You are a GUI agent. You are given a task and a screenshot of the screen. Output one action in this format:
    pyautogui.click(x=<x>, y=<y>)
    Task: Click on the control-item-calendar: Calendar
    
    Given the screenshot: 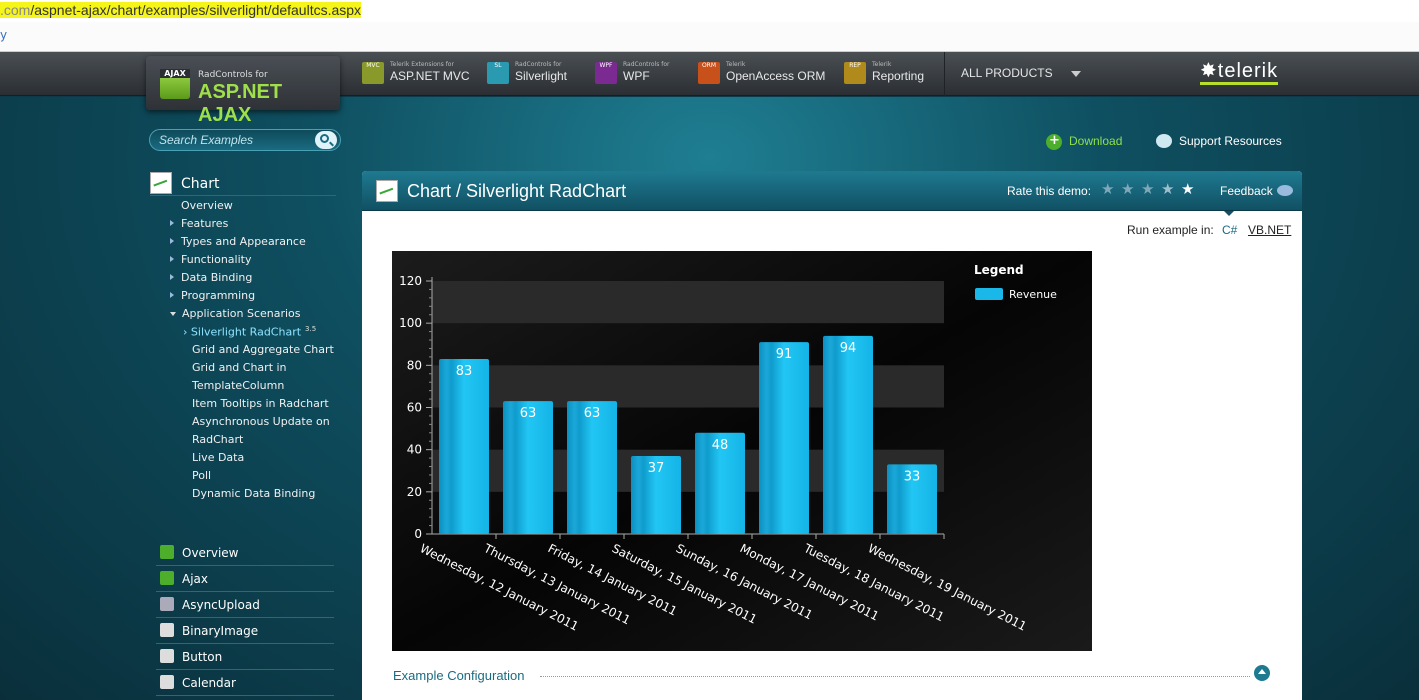 What is the action you would take?
    pyautogui.click(x=245, y=683)
    